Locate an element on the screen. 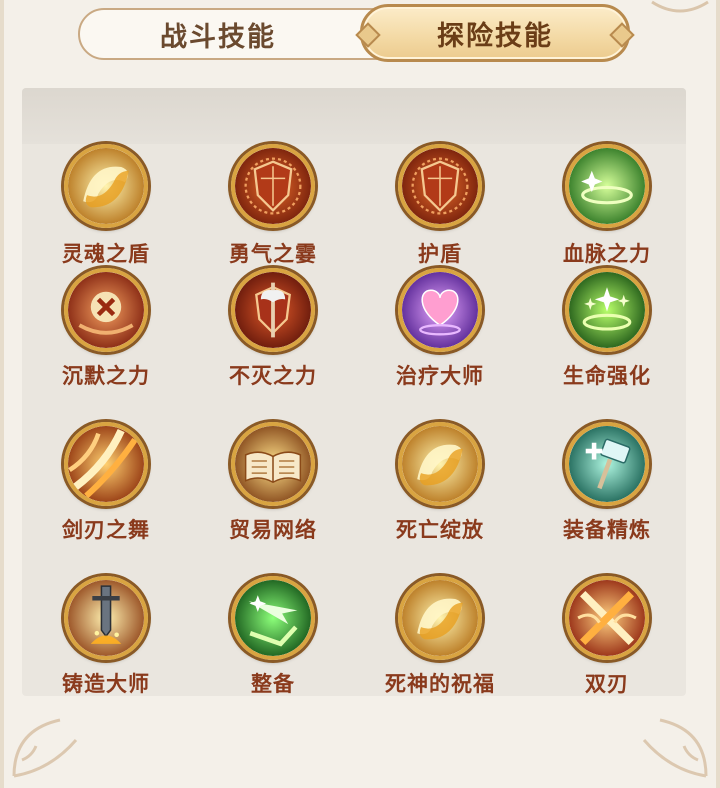 This screenshot has height=788, width=720. skill-name-label: 整备 is located at coordinates (273, 684).